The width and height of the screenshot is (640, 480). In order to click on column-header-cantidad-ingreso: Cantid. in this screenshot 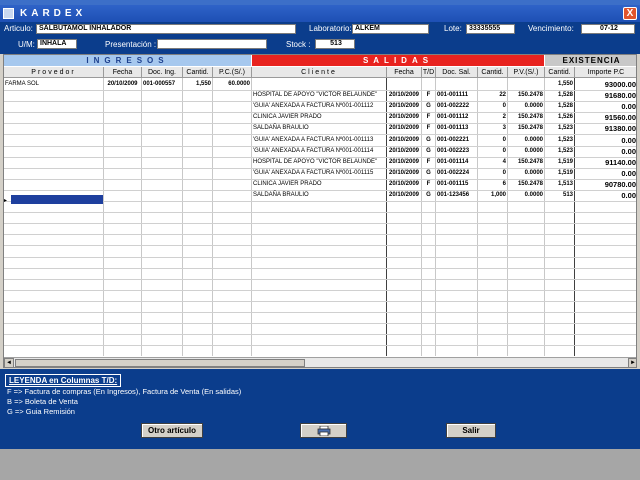, I will do `click(198, 72)`.